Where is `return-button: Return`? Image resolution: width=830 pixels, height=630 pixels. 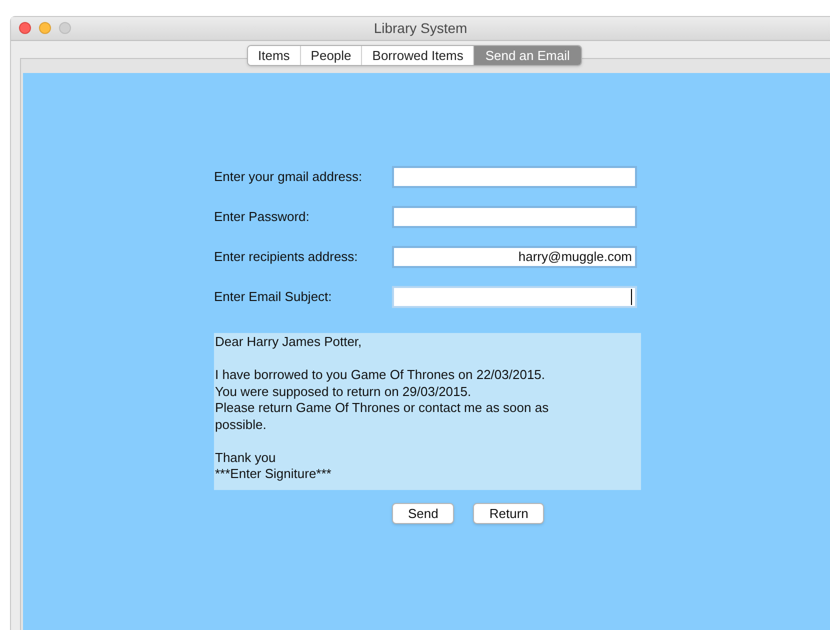
return-button: Return is located at coordinates (508, 513).